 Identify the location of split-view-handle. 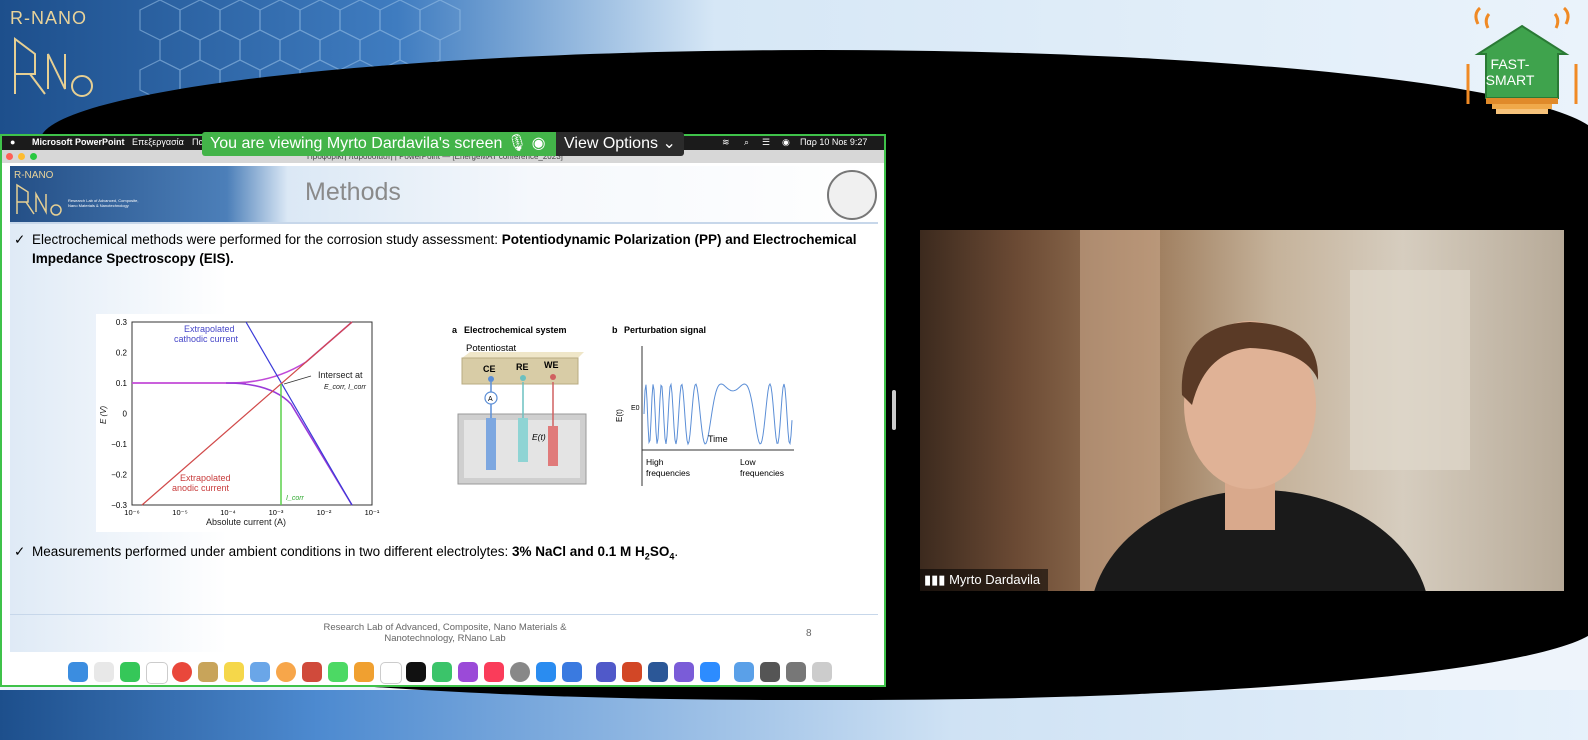
(894, 410).